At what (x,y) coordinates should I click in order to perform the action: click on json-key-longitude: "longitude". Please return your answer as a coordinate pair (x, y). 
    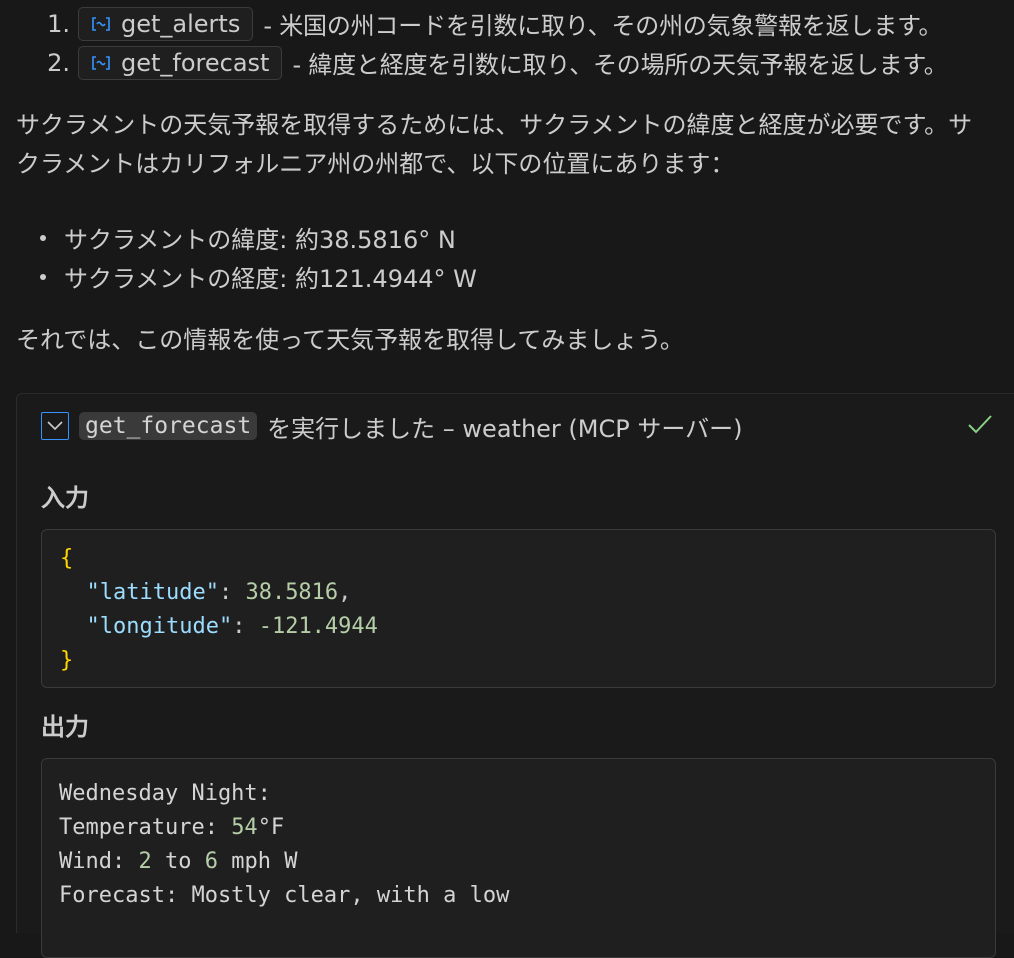
    Looking at the image, I should click on (159, 626).